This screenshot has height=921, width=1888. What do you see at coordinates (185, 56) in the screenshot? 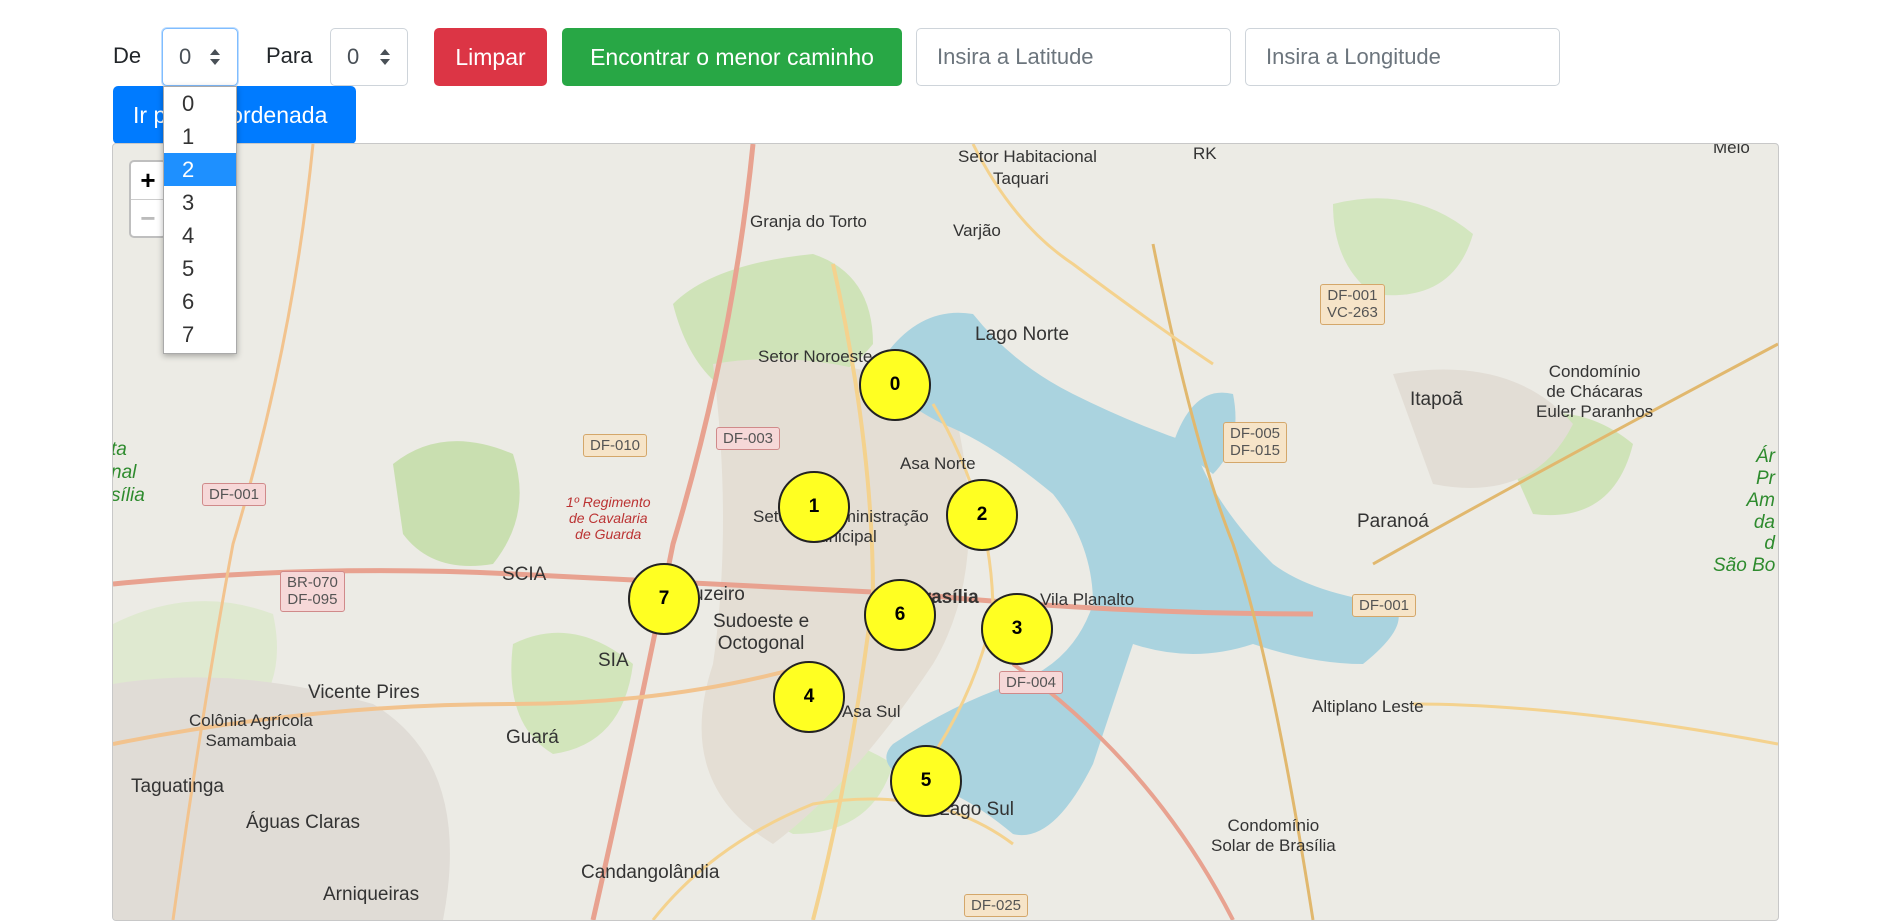
I see `from-select-value: 0` at bounding box center [185, 56].